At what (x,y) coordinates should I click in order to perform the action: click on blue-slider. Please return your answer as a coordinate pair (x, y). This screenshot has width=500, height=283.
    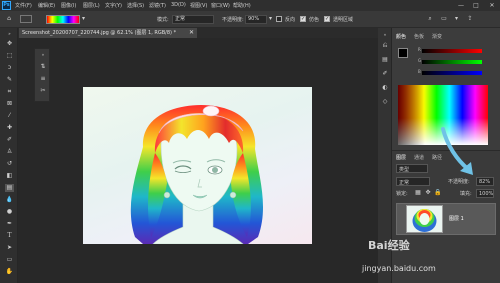
    Looking at the image, I should click on (452, 73).